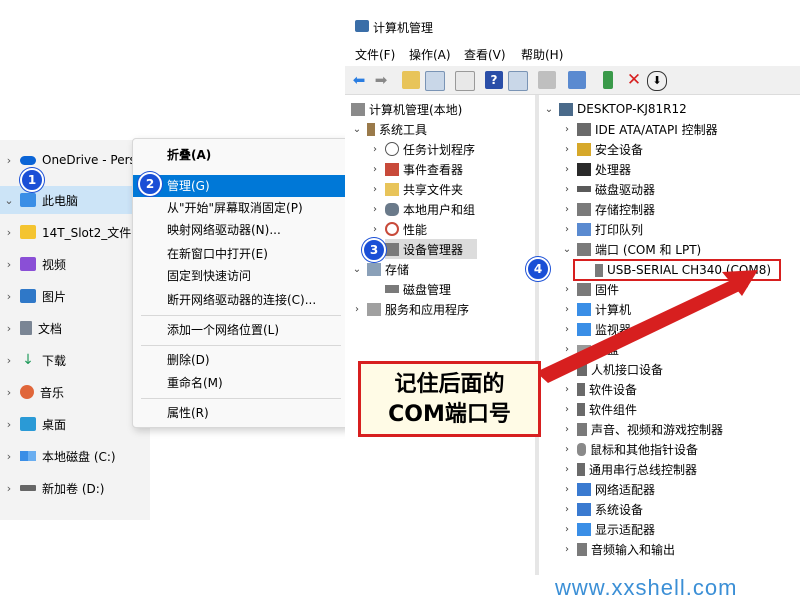  Describe the element at coordinates (374, 250) in the screenshot. I see `step-badge-3: 3` at that location.